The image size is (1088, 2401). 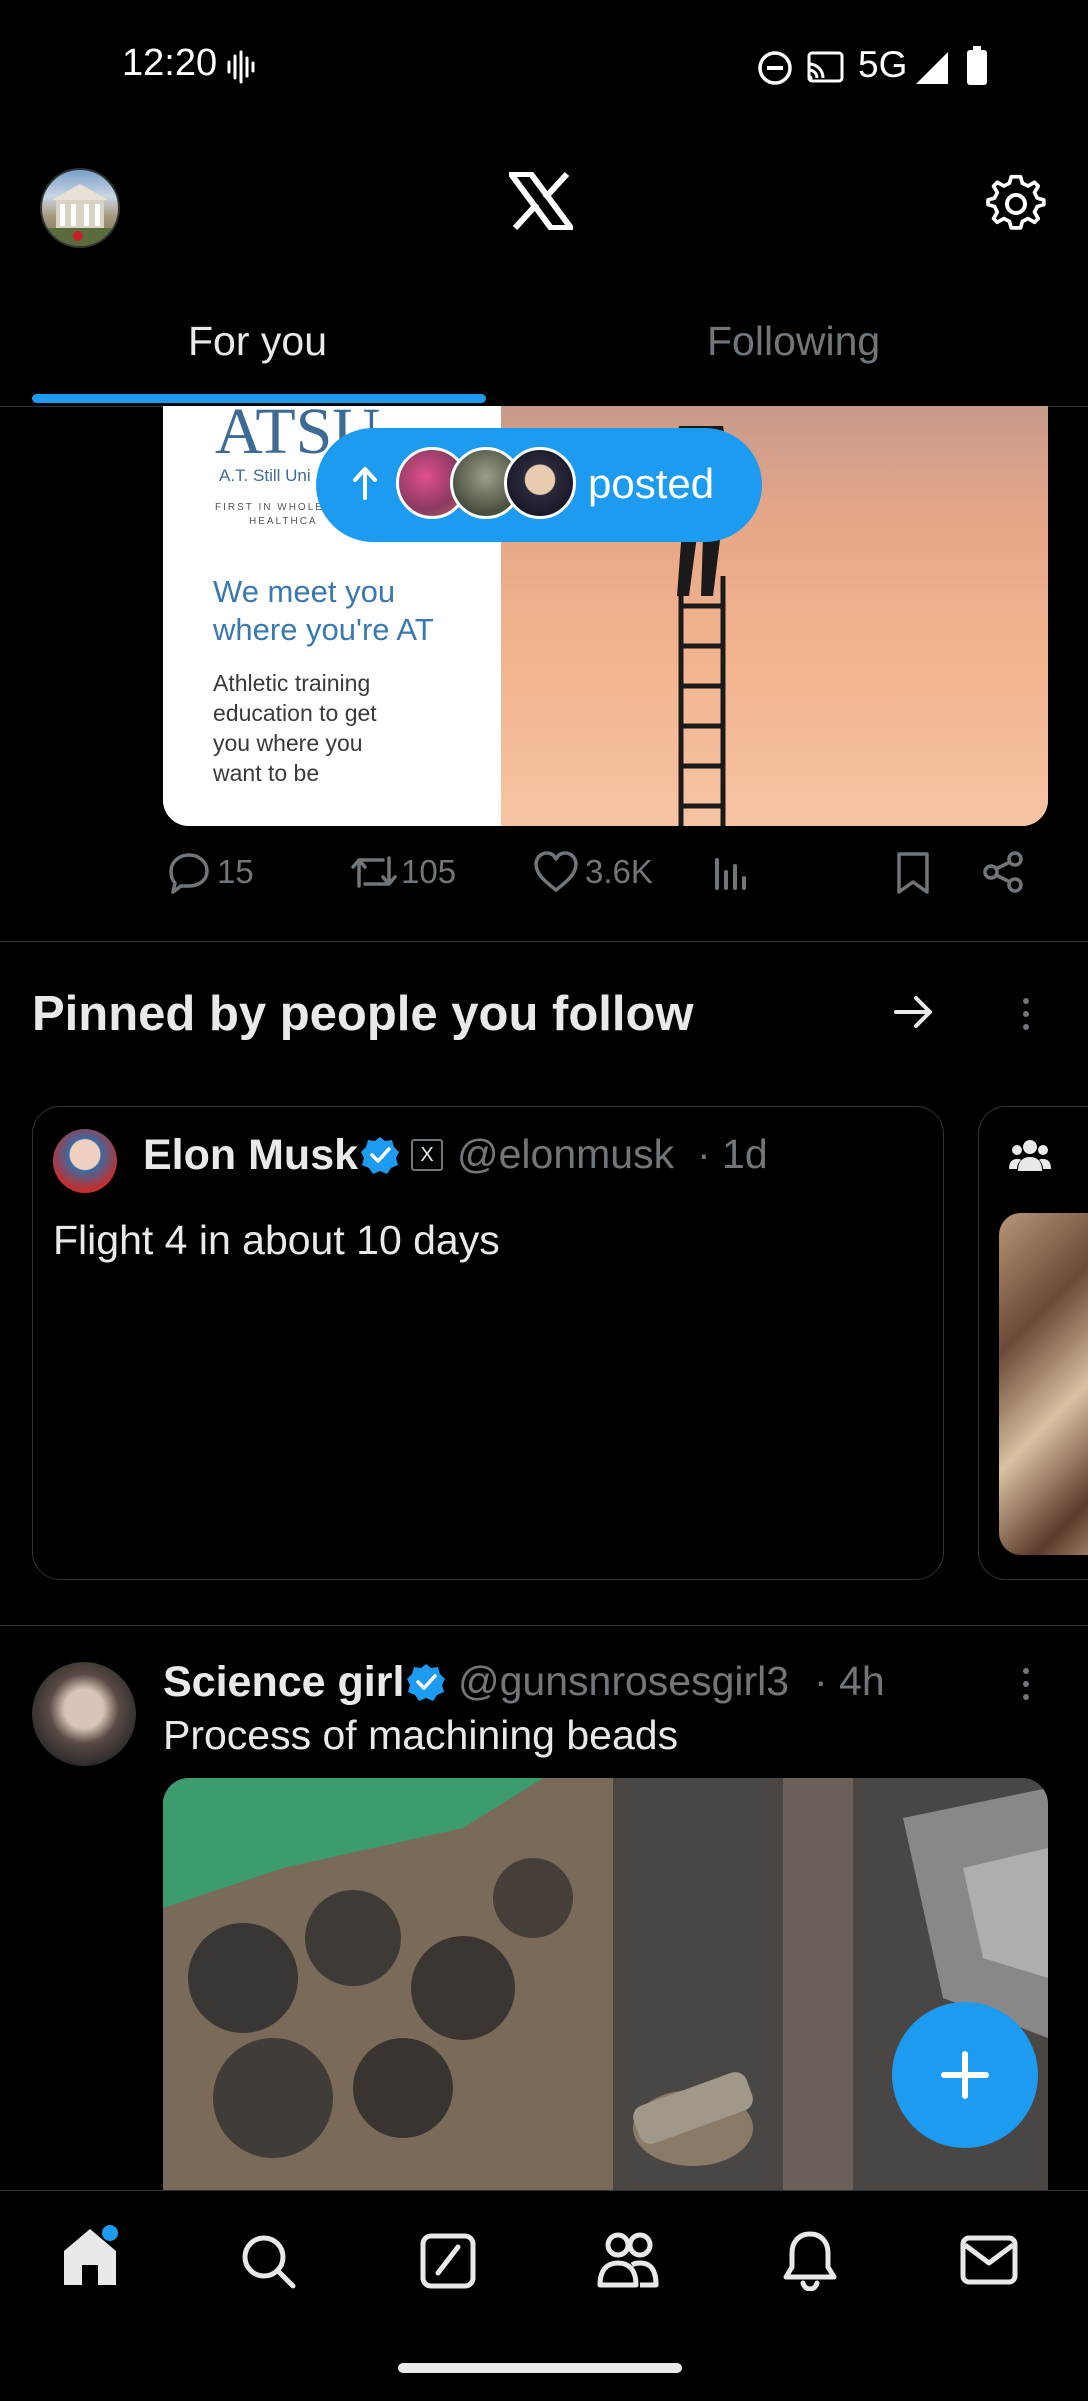 I want to click on reply-count: 15, so click(x=235, y=871).